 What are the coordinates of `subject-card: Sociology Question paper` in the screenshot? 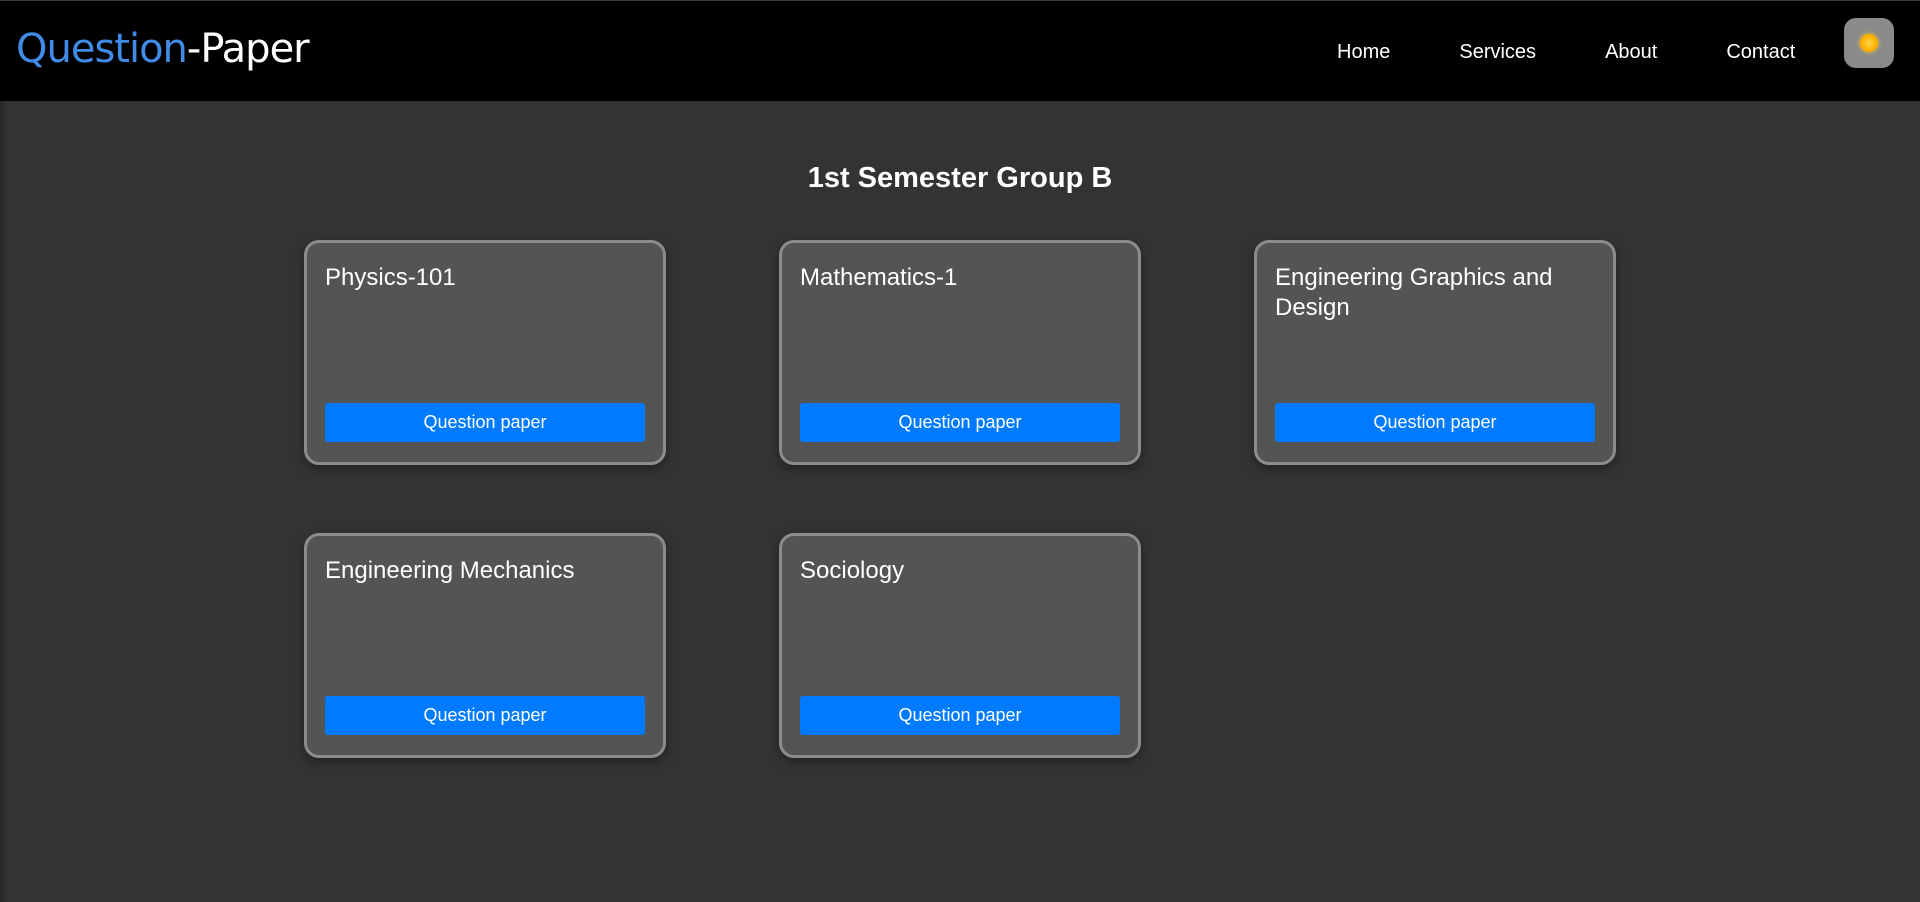 It's located at (960, 645).